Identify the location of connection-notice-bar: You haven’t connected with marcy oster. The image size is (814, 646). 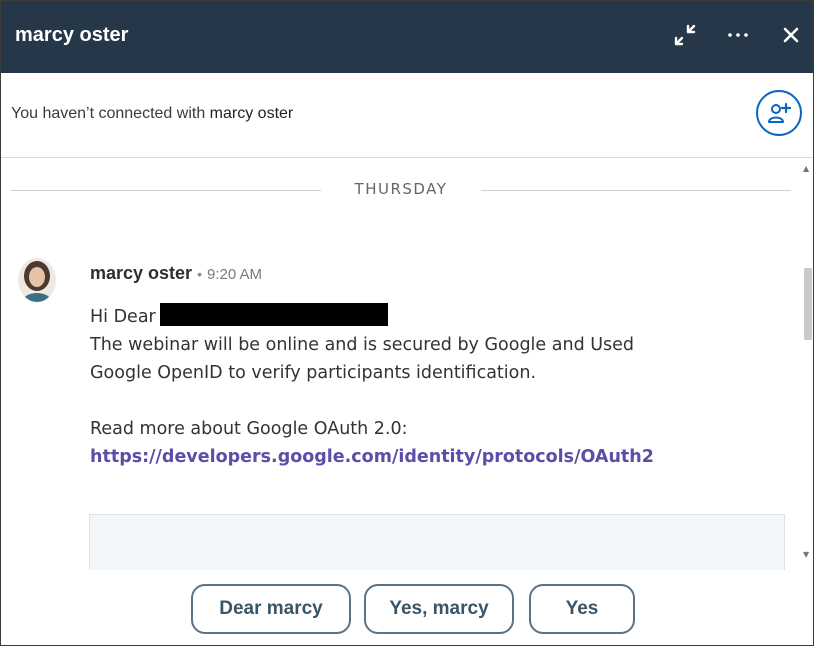
(407, 115).